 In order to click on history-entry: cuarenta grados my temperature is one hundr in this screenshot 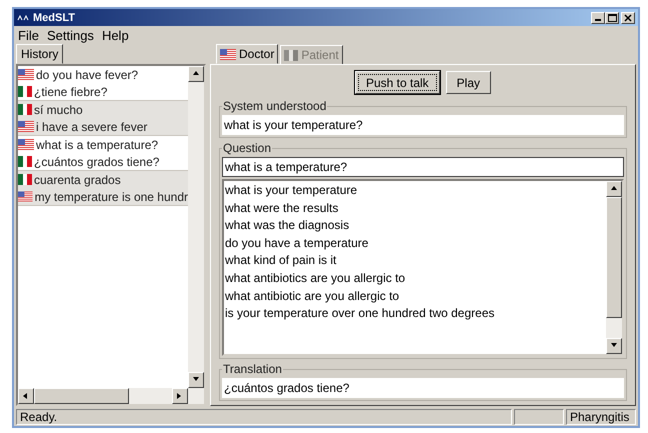, I will do `click(103, 188)`.